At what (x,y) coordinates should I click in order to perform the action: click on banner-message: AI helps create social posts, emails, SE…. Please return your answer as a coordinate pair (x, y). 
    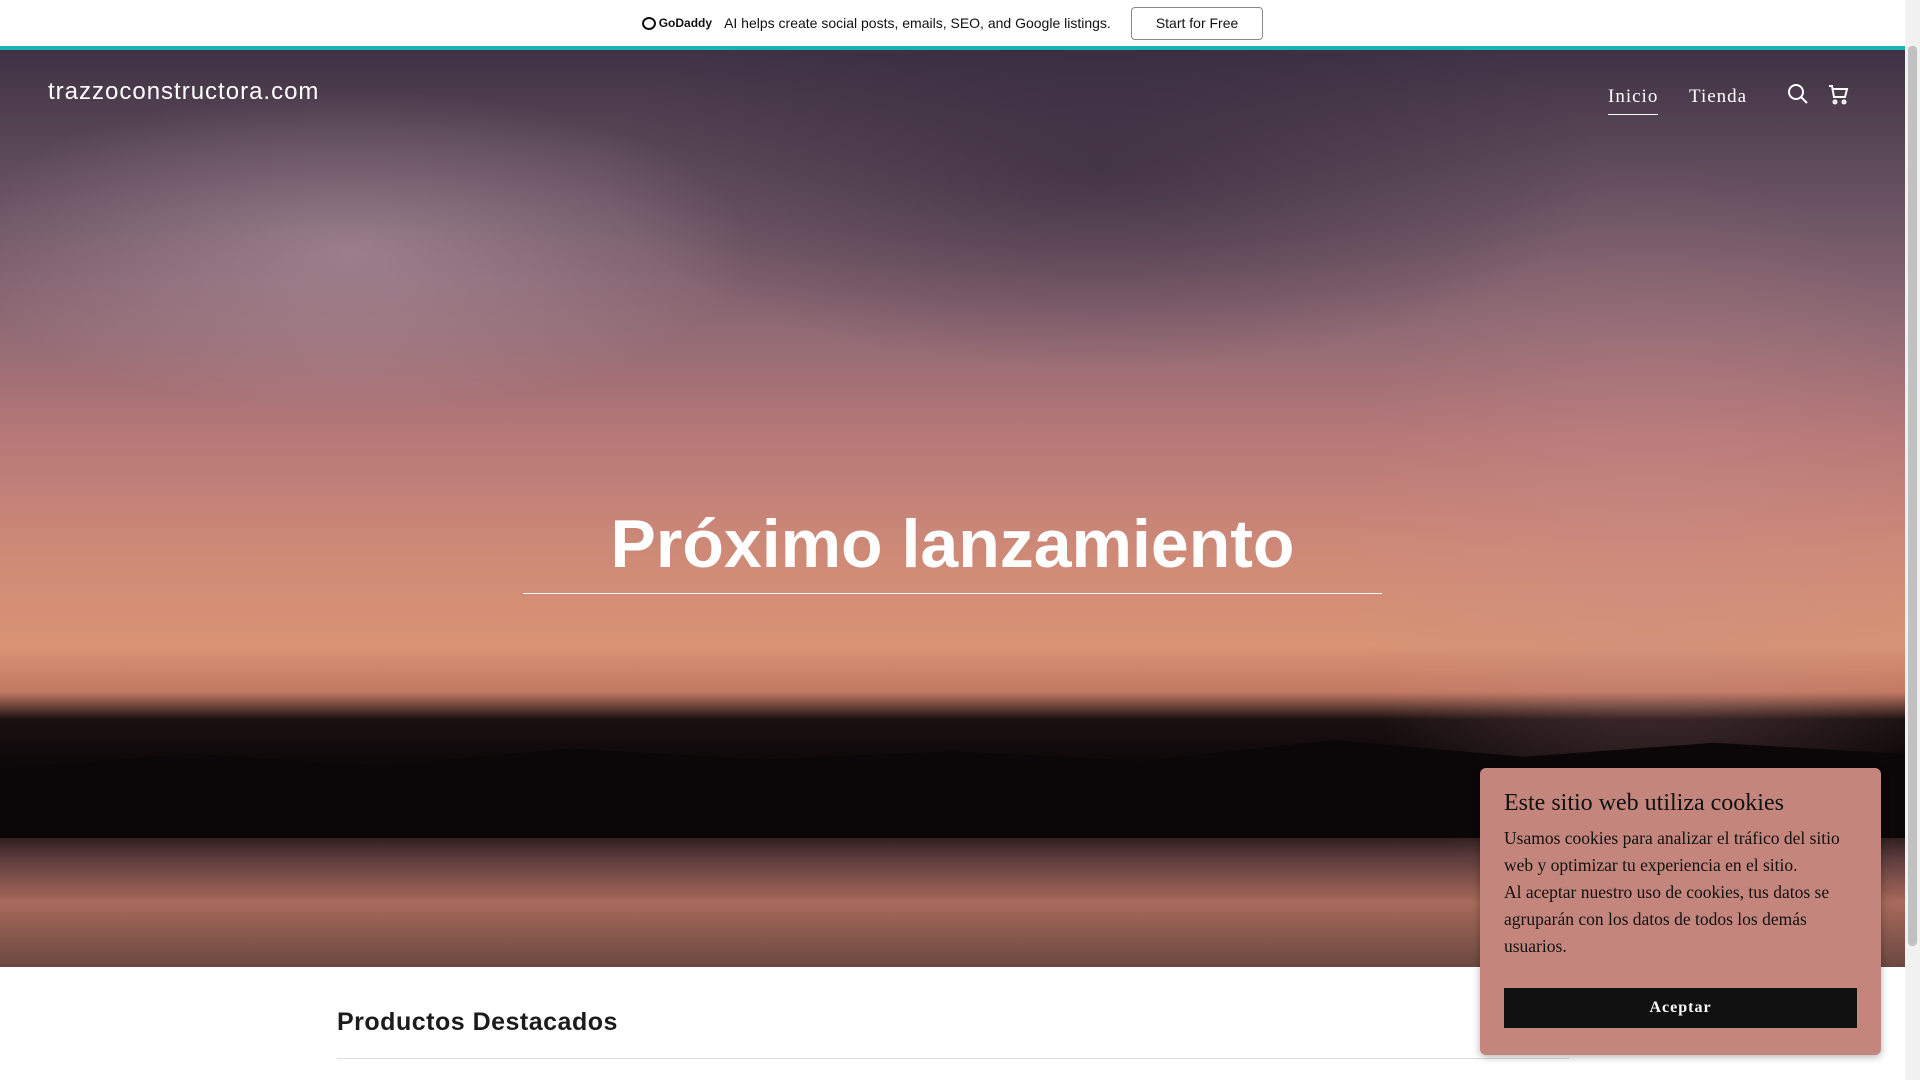
    Looking at the image, I should click on (917, 23).